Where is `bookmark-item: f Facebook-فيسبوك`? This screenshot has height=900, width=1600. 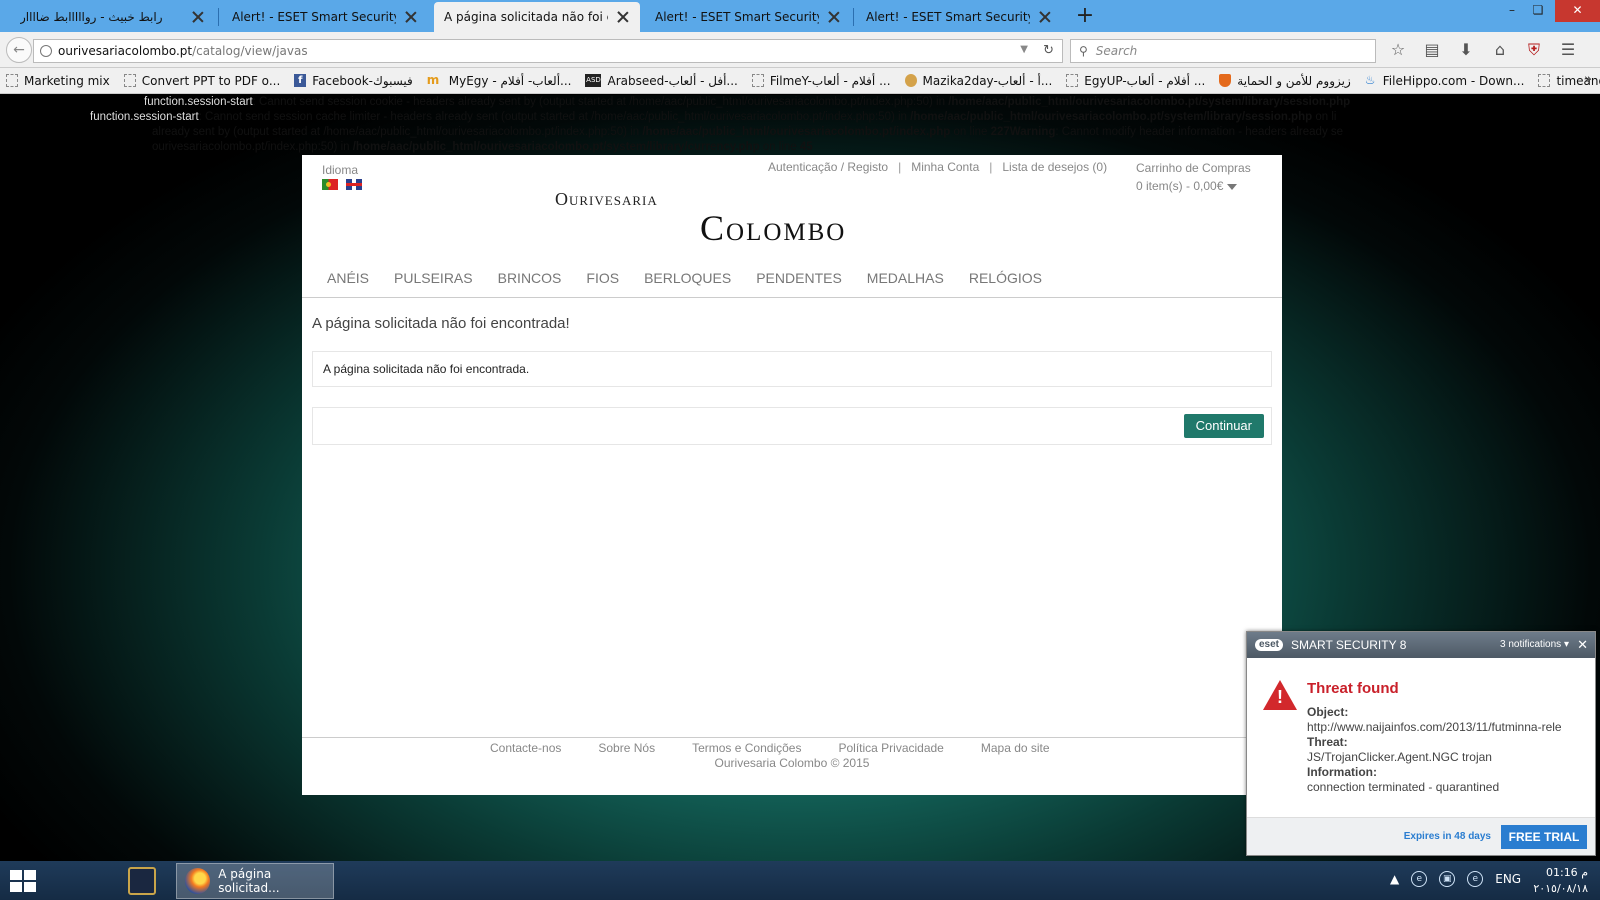
bookmark-item: f Facebook-فيسبوك is located at coordinates (353, 81).